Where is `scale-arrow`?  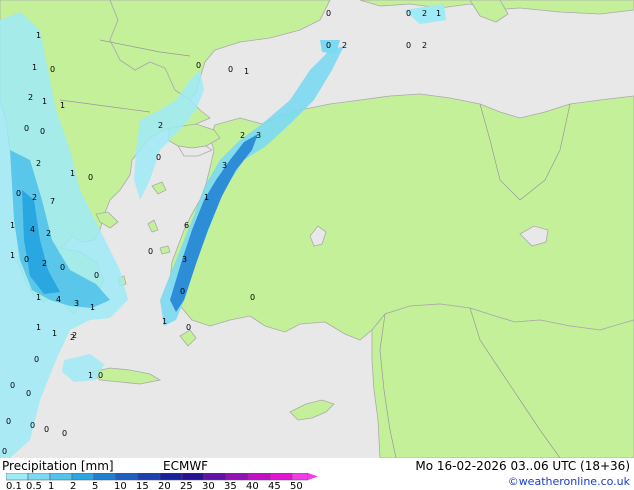 scale-arrow is located at coordinates (313, 476).